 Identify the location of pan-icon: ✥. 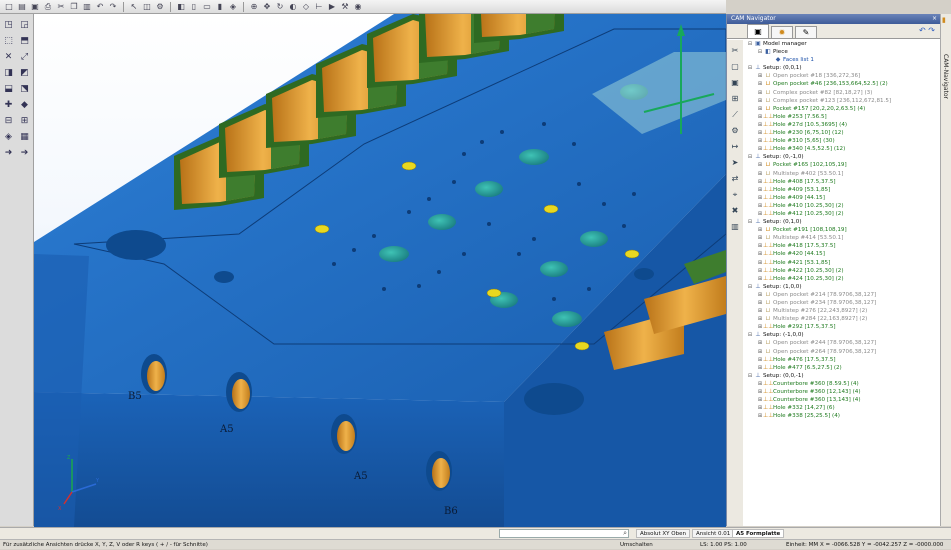
(267, 7).